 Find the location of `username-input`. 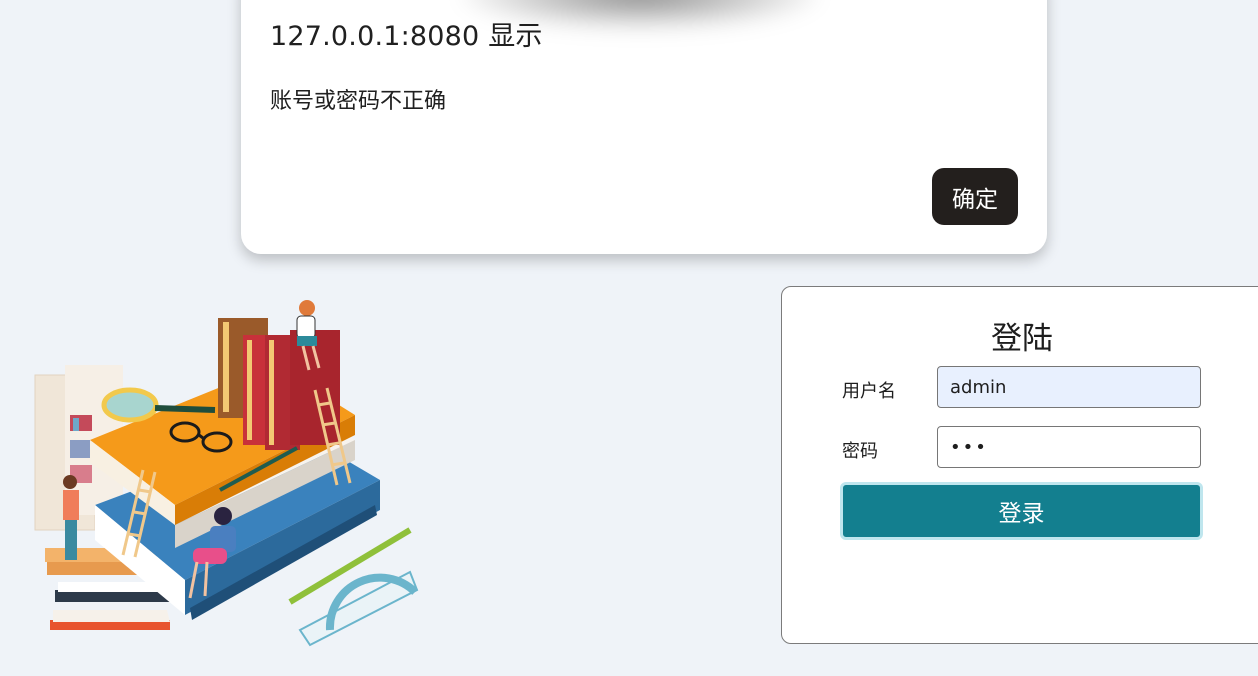

username-input is located at coordinates (1069, 387).